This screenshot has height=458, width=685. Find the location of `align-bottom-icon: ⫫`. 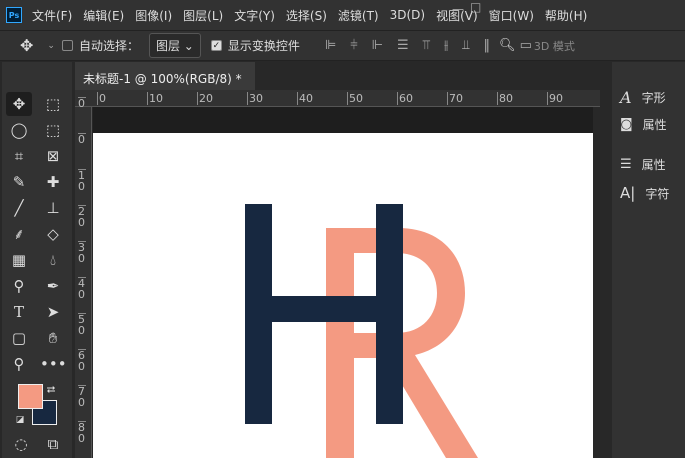

align-bottom-icon: ⫫ is located at coordinates (465, 45).